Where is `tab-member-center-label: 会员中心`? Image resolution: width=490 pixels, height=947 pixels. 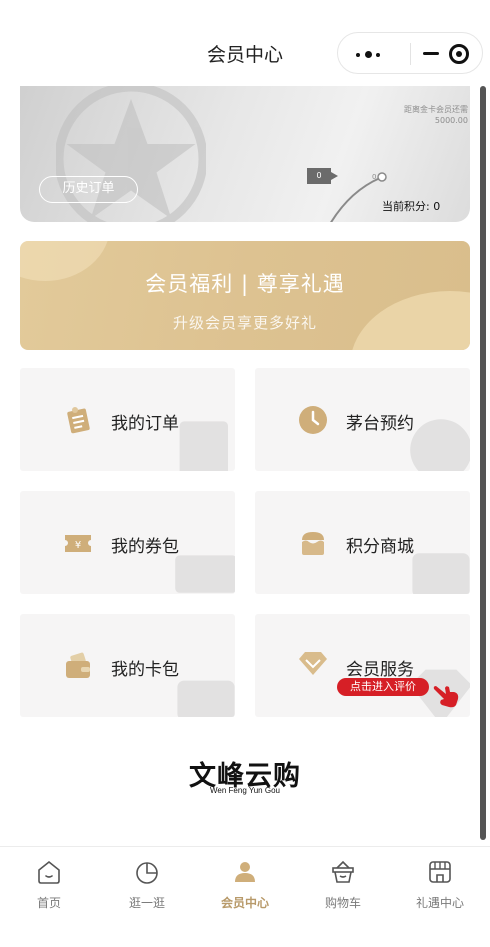
tab-member-center-label: 会员中心 is located at coordinates (244, 903).